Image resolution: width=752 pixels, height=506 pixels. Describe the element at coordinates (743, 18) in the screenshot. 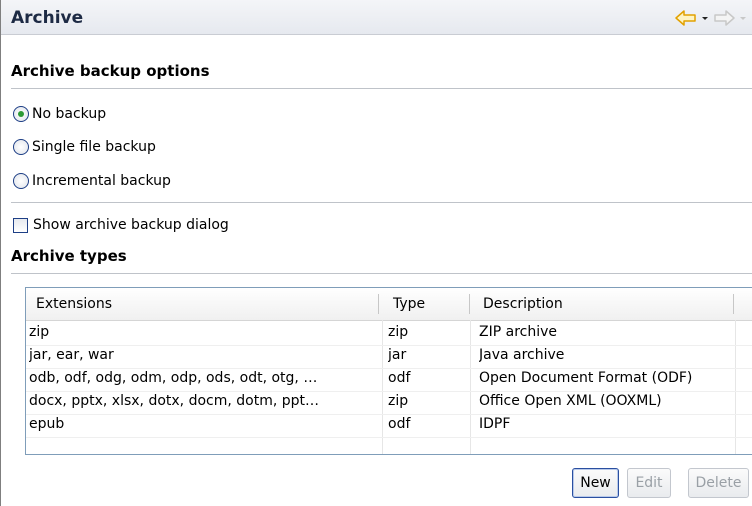

I see `forward-dropdown-chevron-icon` at that location.